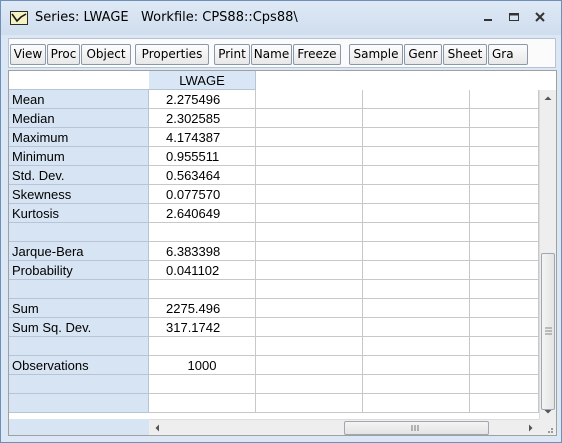  Describe the element at coordinates (79, 175) in the screenshot. I see `row-label: Std. Dev.` at that location.